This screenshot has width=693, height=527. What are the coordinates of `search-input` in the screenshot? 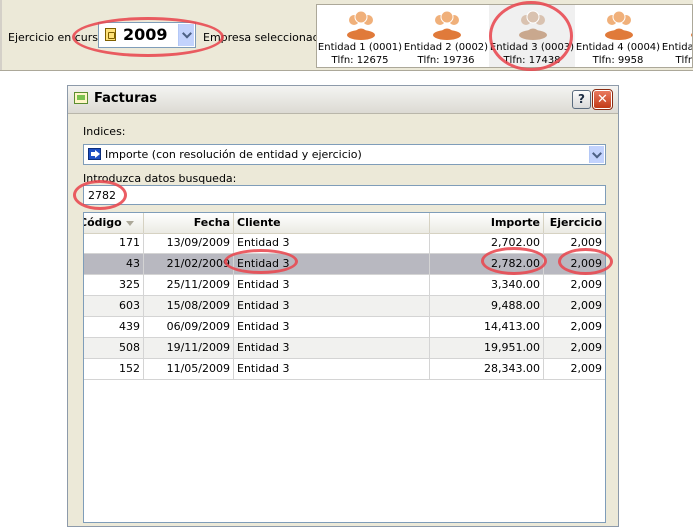 It's located at (344, 195).